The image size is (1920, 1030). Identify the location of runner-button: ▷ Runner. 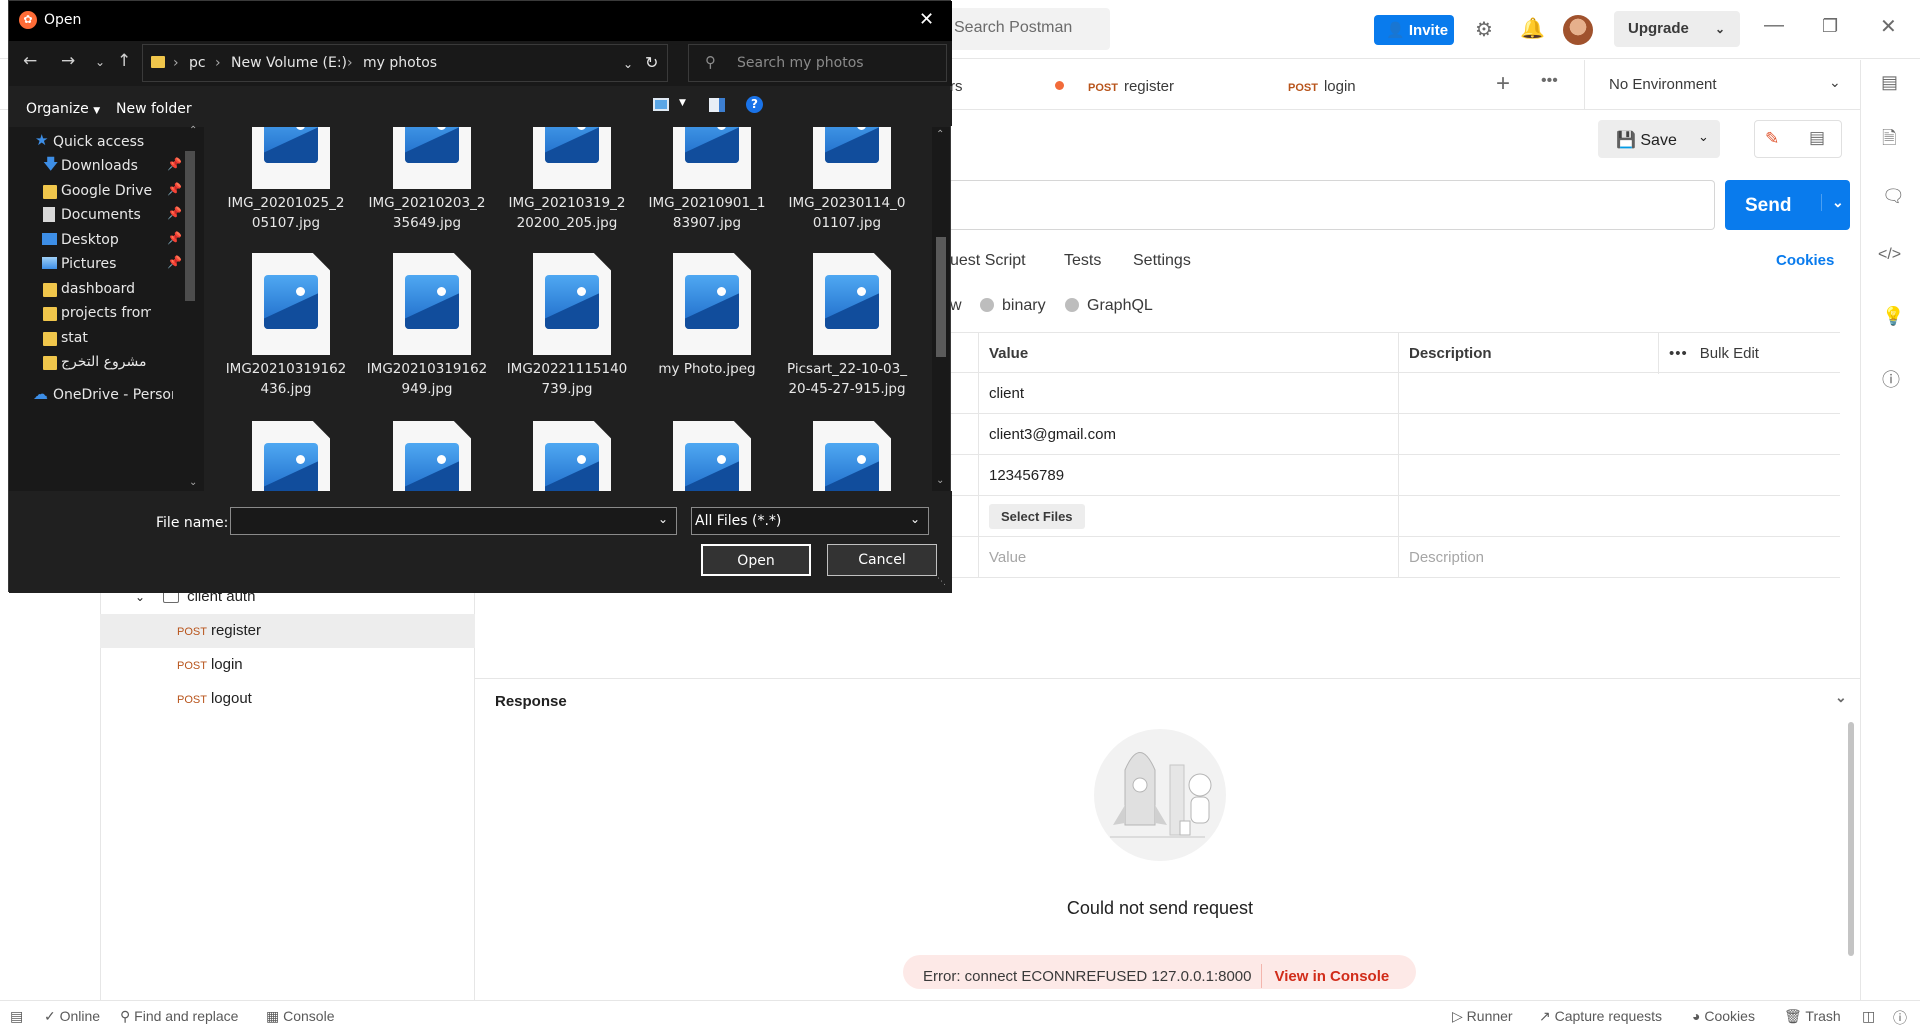
(1482, 1016).